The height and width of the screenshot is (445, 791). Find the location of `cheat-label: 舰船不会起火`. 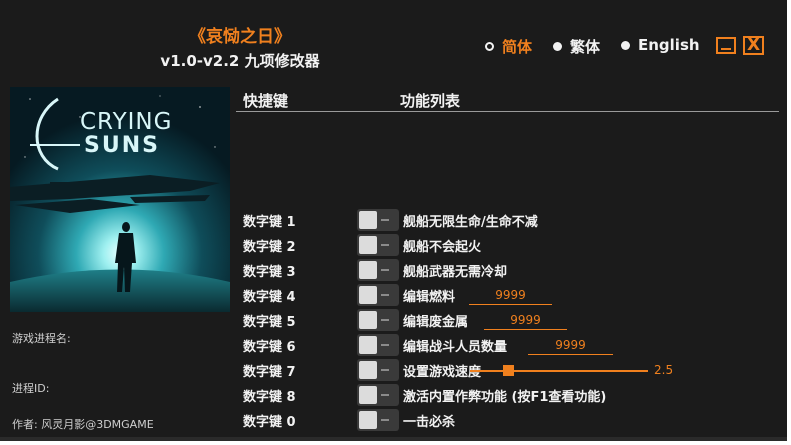

cheat-label: 舰船不会起火 is located at coordinates (442, 247).